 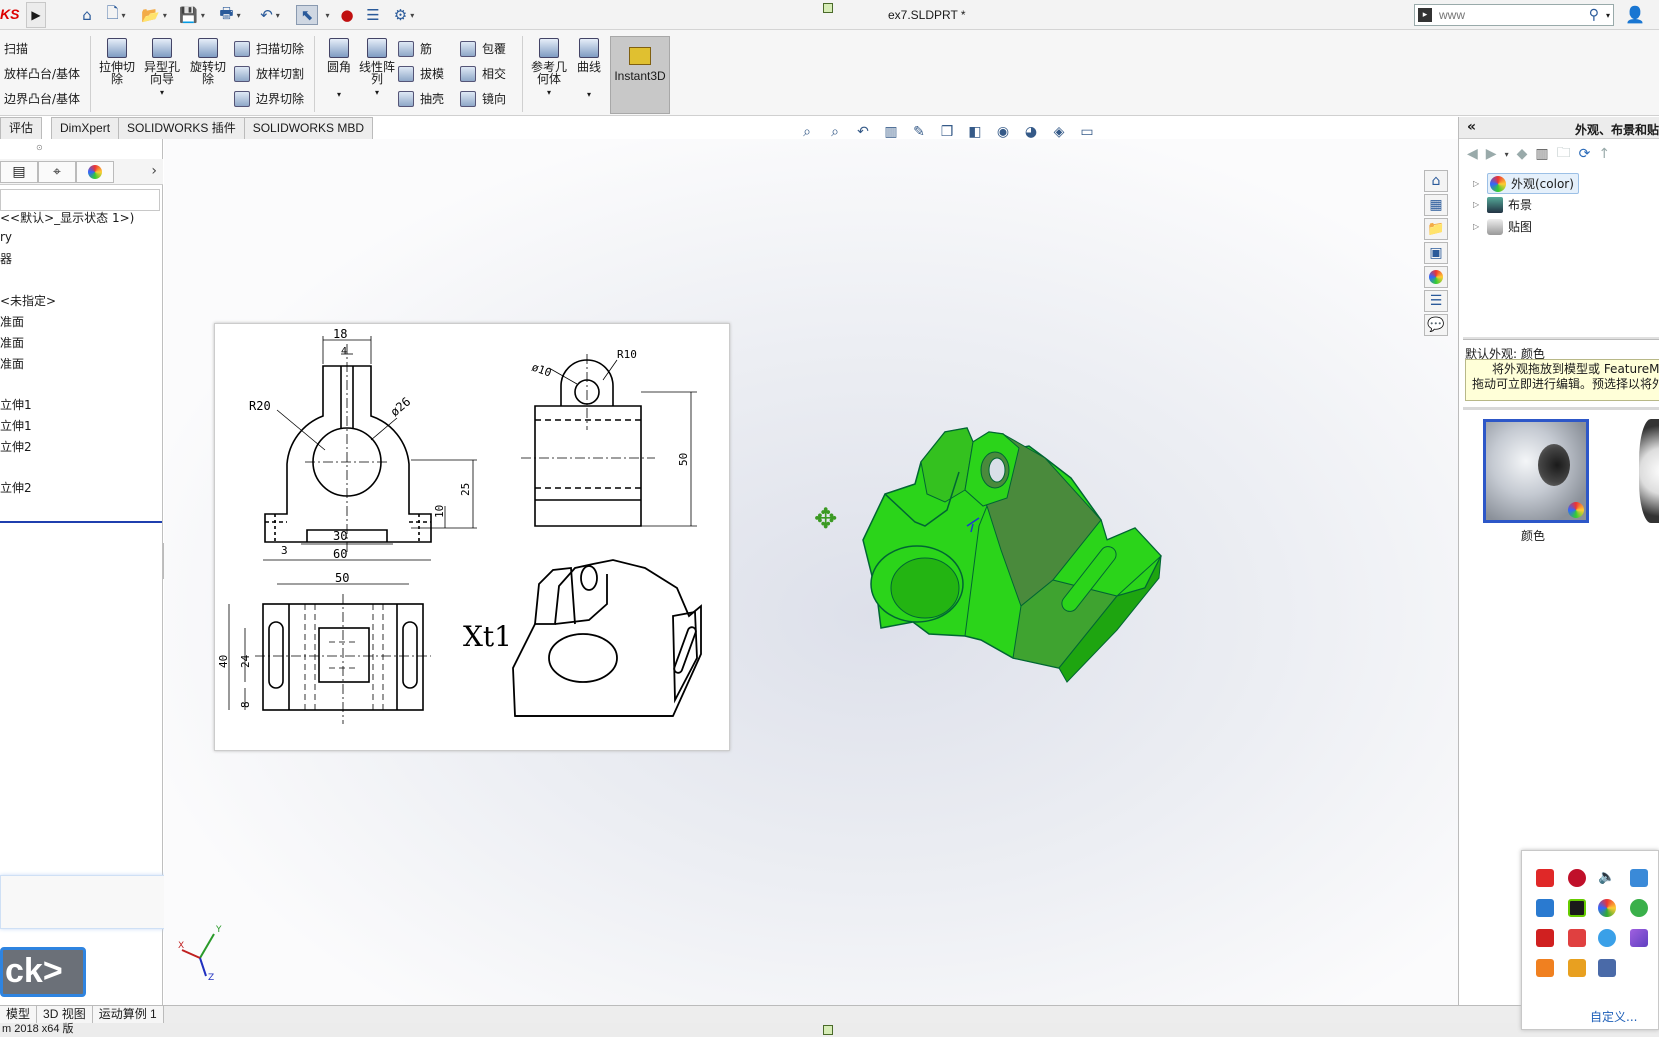 What do you see at coordinates (1607, 878) in the screenshot?
I see `volume-icon: 🔈` at bounding box center [1607, 878].